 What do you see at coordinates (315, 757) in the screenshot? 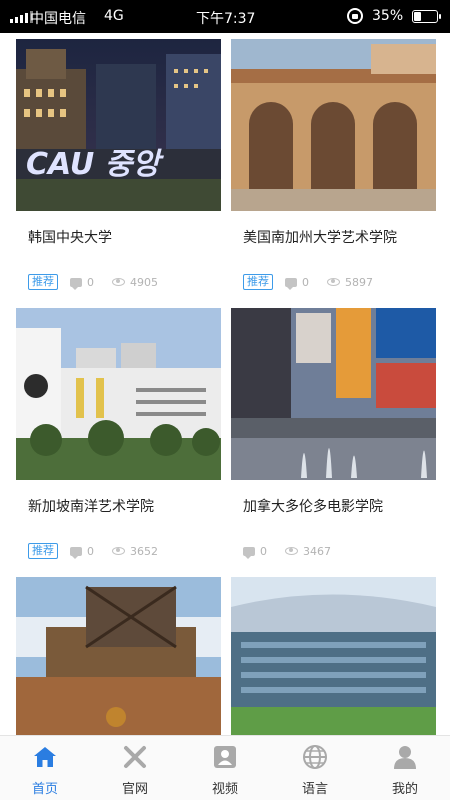
I see `globe-icon` at bounding box center [315, 757].